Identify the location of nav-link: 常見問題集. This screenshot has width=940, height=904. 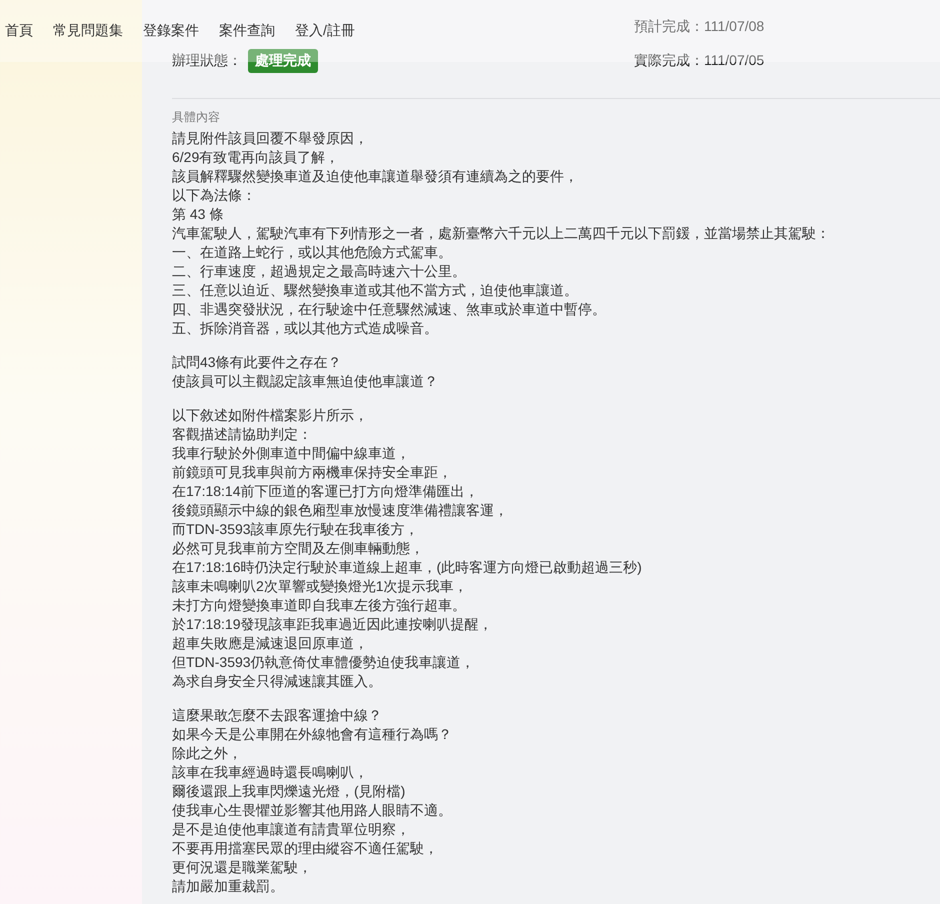
(88, 31).